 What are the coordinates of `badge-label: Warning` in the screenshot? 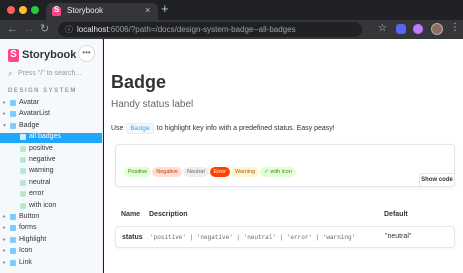 It's located at (245, 172).